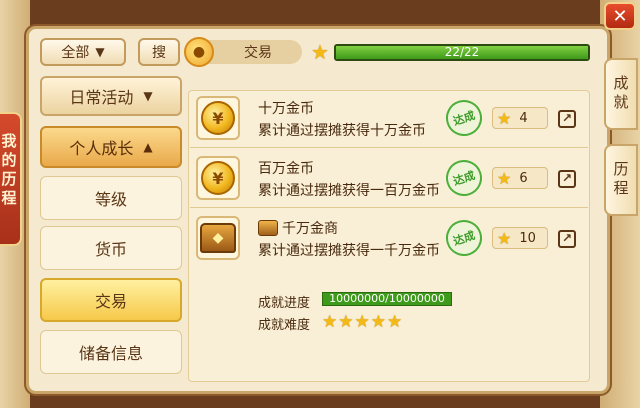 This screenshot has height=408, width=640. Describe the element at coordinates (75, 53) in the screenshot. I see `filter-label: 全部` at that location.